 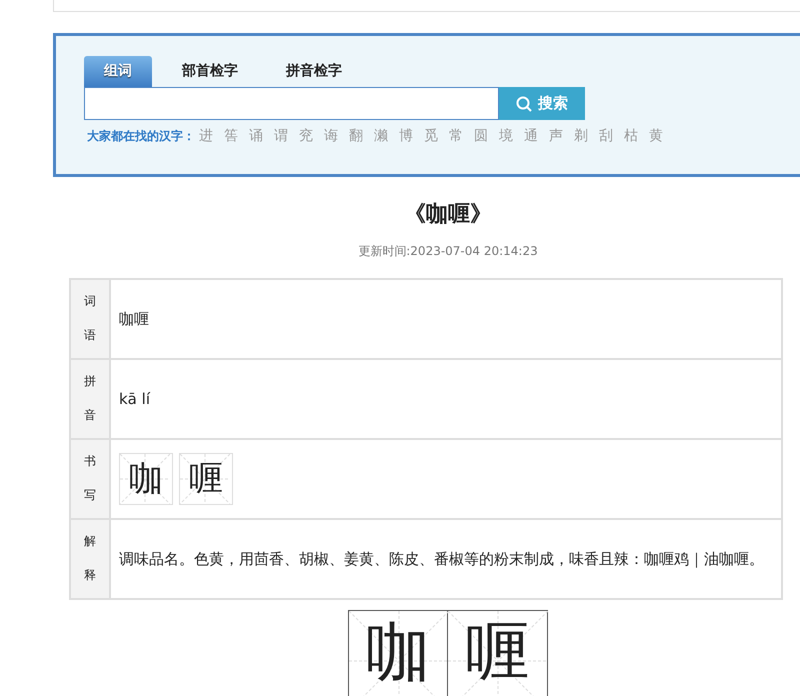 What do you see at coordinates (281, 136) in the screenshot?
I see `popular-char-link: 谓` at bounding box center [281, 136].